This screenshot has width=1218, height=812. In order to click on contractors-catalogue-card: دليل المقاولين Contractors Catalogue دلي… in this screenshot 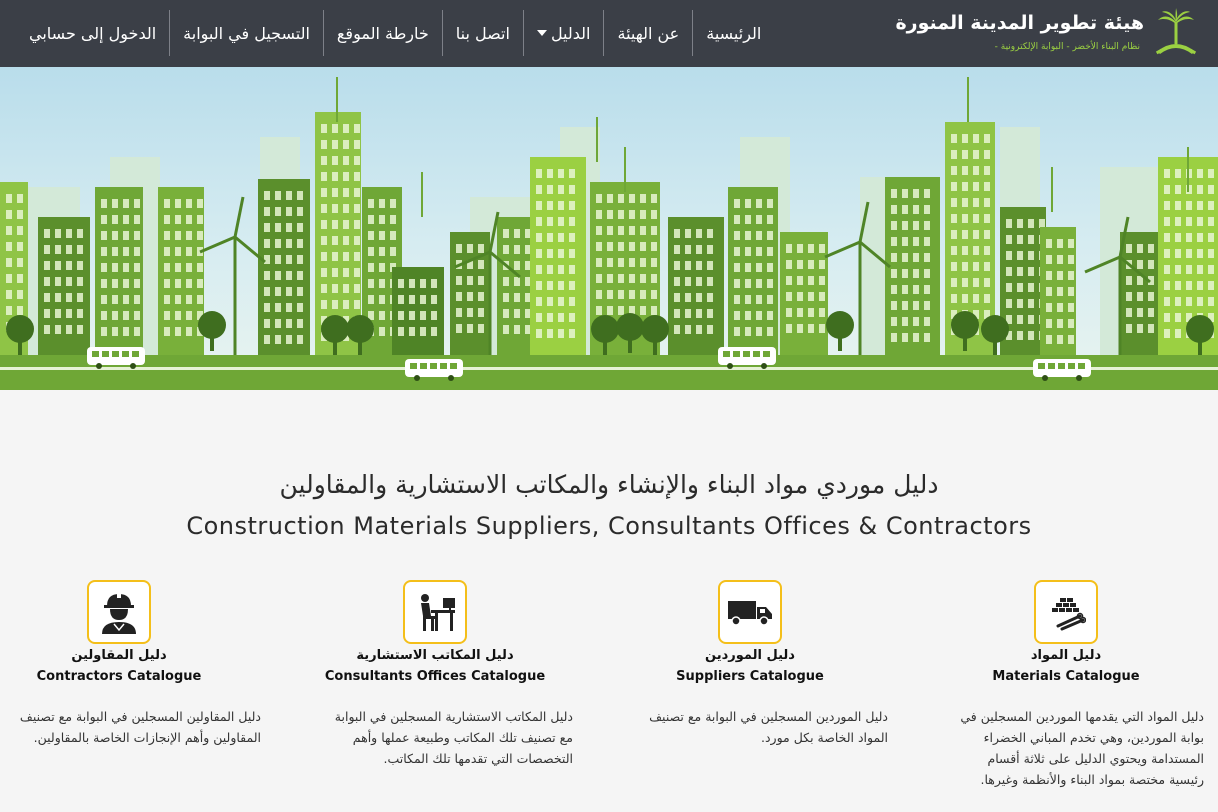, I will do `click(134, 696)`.